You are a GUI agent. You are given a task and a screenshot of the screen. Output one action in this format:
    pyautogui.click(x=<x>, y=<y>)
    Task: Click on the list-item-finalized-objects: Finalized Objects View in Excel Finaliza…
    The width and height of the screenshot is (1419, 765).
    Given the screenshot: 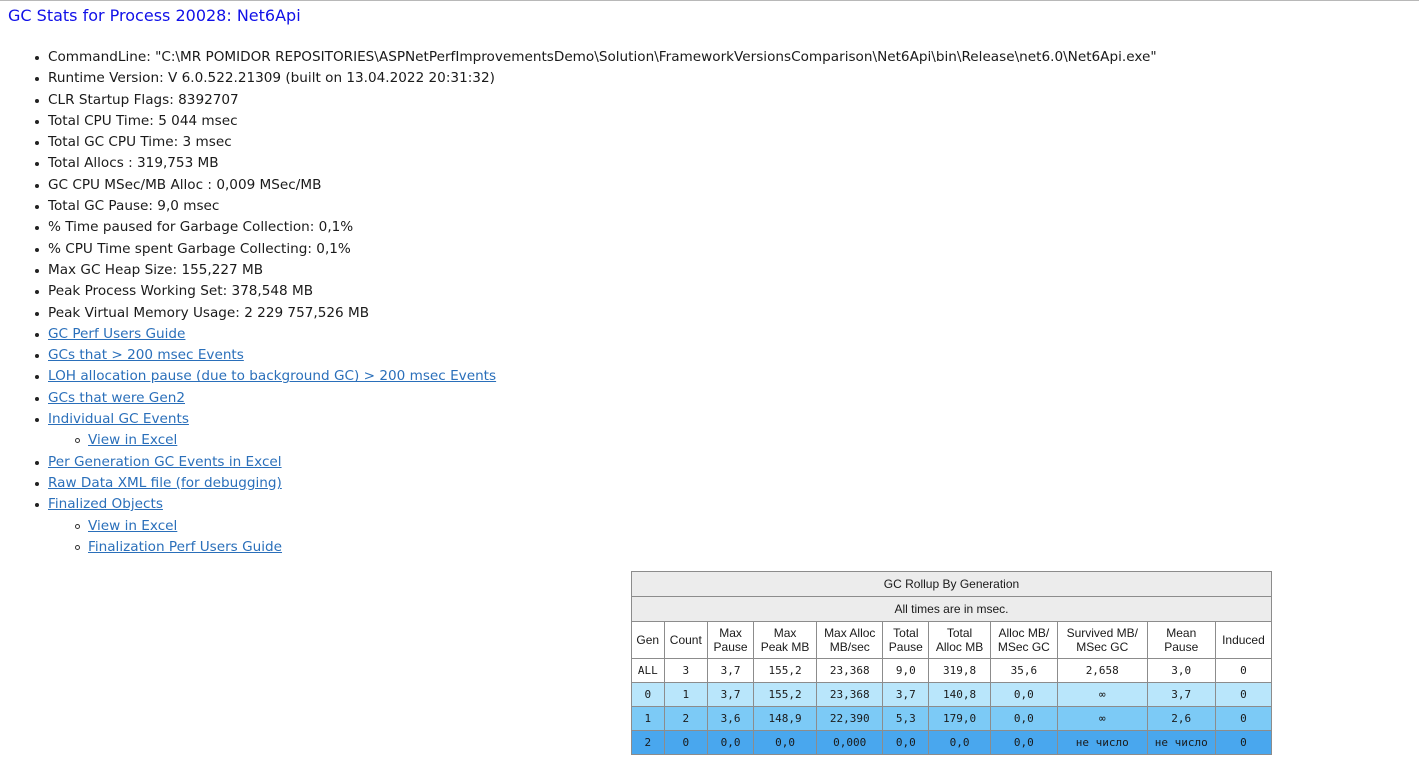 What is the action you would take?
    pyautogui.click(x=691, y=526)
    